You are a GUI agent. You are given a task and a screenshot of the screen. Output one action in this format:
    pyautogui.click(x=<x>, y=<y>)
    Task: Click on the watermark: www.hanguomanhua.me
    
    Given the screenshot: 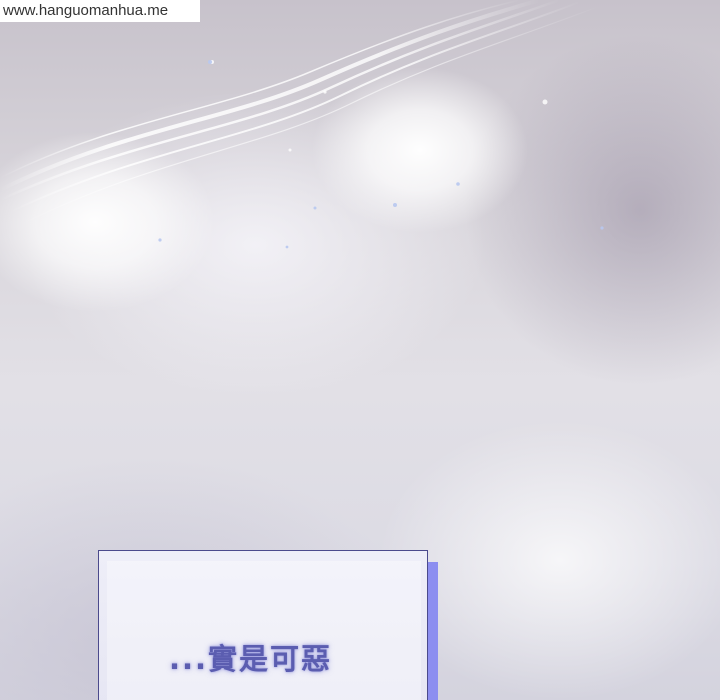 What is the action you would take?
    pyautogui.click(x=100, y=11)
    